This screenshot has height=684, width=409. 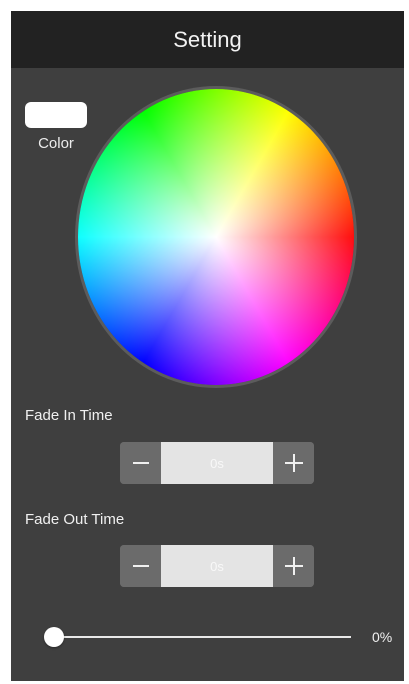 I want to click on slider-track, so click(x=202, y=637).